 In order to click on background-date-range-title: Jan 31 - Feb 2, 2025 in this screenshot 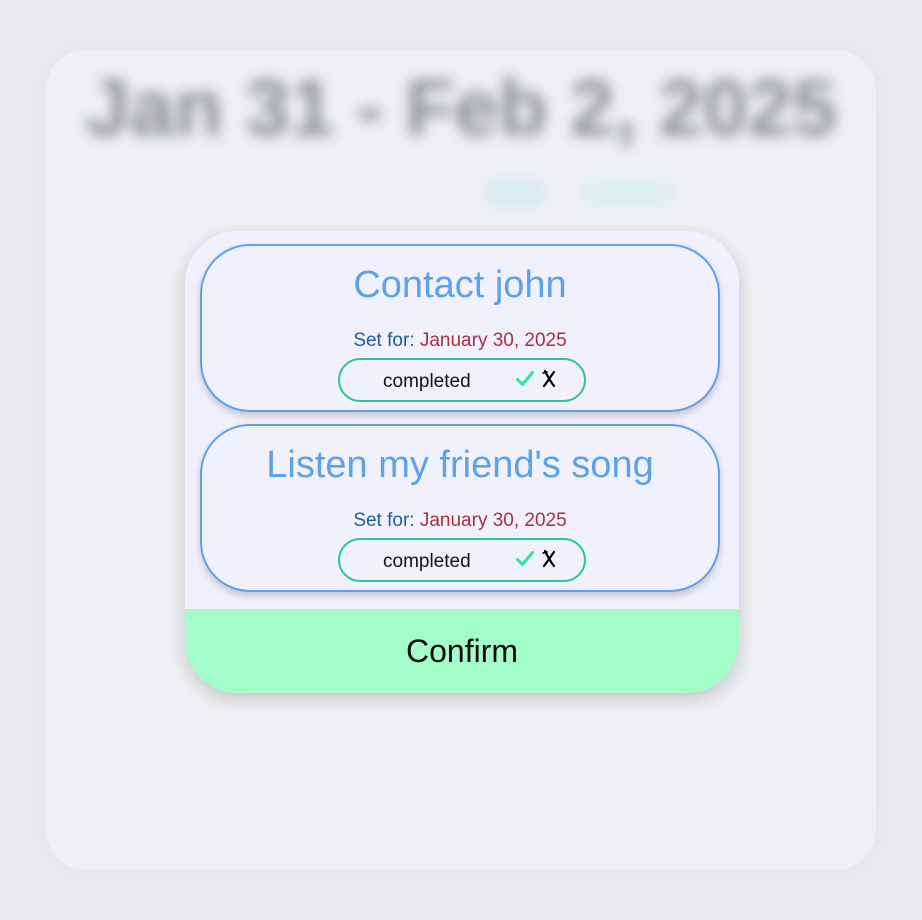, I will do `click(461, 107)`.